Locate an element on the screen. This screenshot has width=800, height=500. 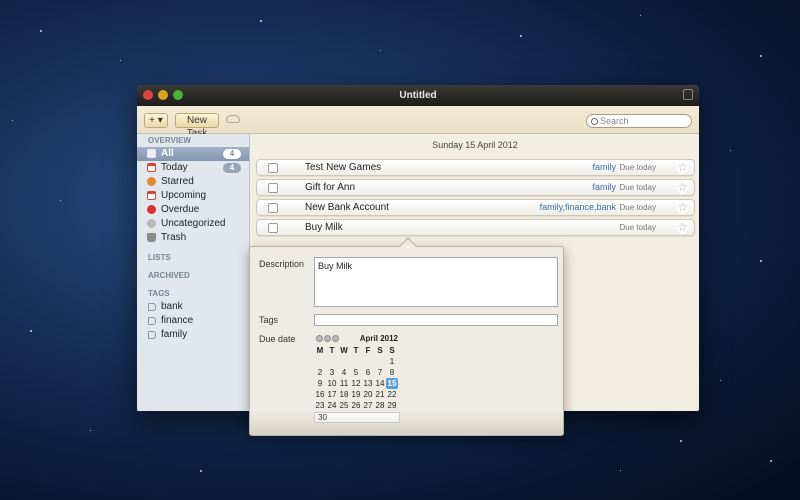
window-title: Untitled is located at coordinates (418, 95).